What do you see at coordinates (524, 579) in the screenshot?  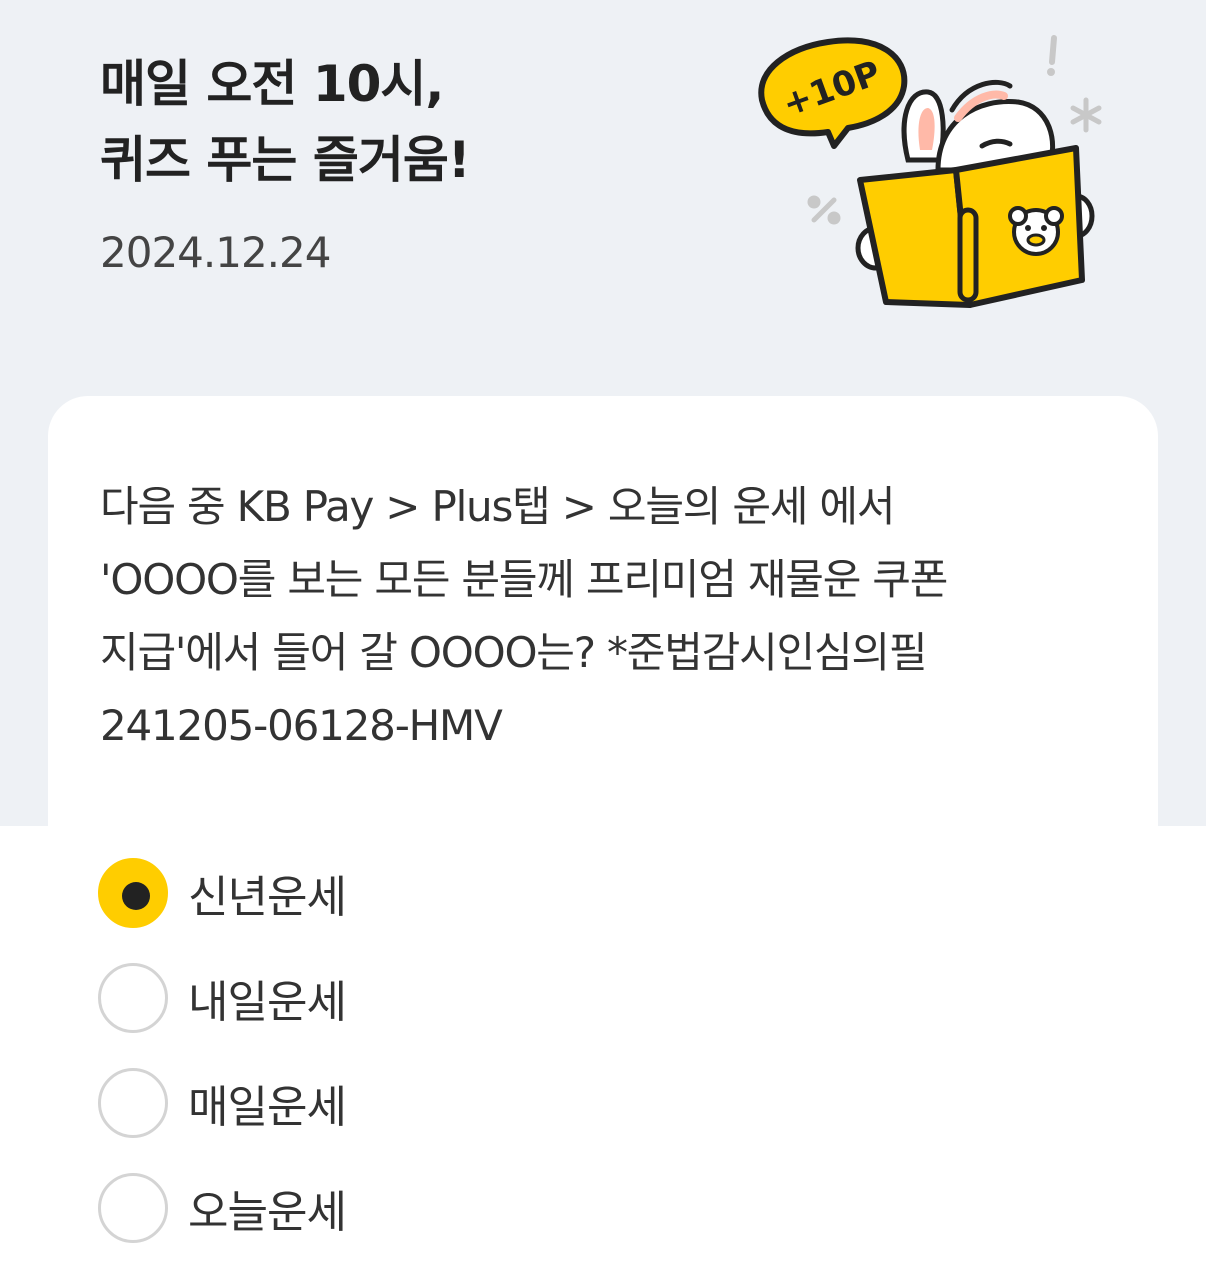 I see `question-line-2: 'OOOO를 보는 모든 분들께 프리미엄 재물운 쿠폰` at bounding box center [524, 579].